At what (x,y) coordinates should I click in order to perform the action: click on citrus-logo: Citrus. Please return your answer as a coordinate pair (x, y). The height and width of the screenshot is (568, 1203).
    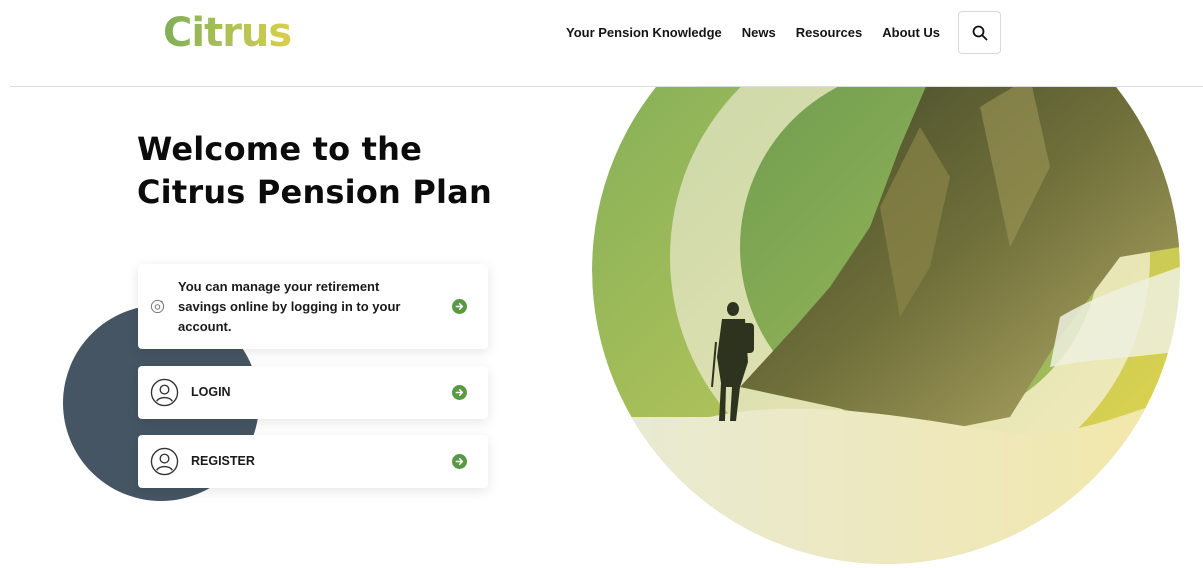
    Looking at the image, I should click on (227, 33).